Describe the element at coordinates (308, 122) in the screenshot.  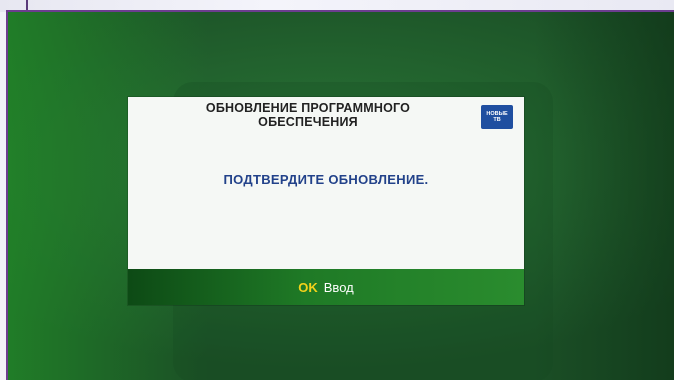
I see `dialog-title-line2: ОБЕСПЕЧЕНИЯ` at that location.